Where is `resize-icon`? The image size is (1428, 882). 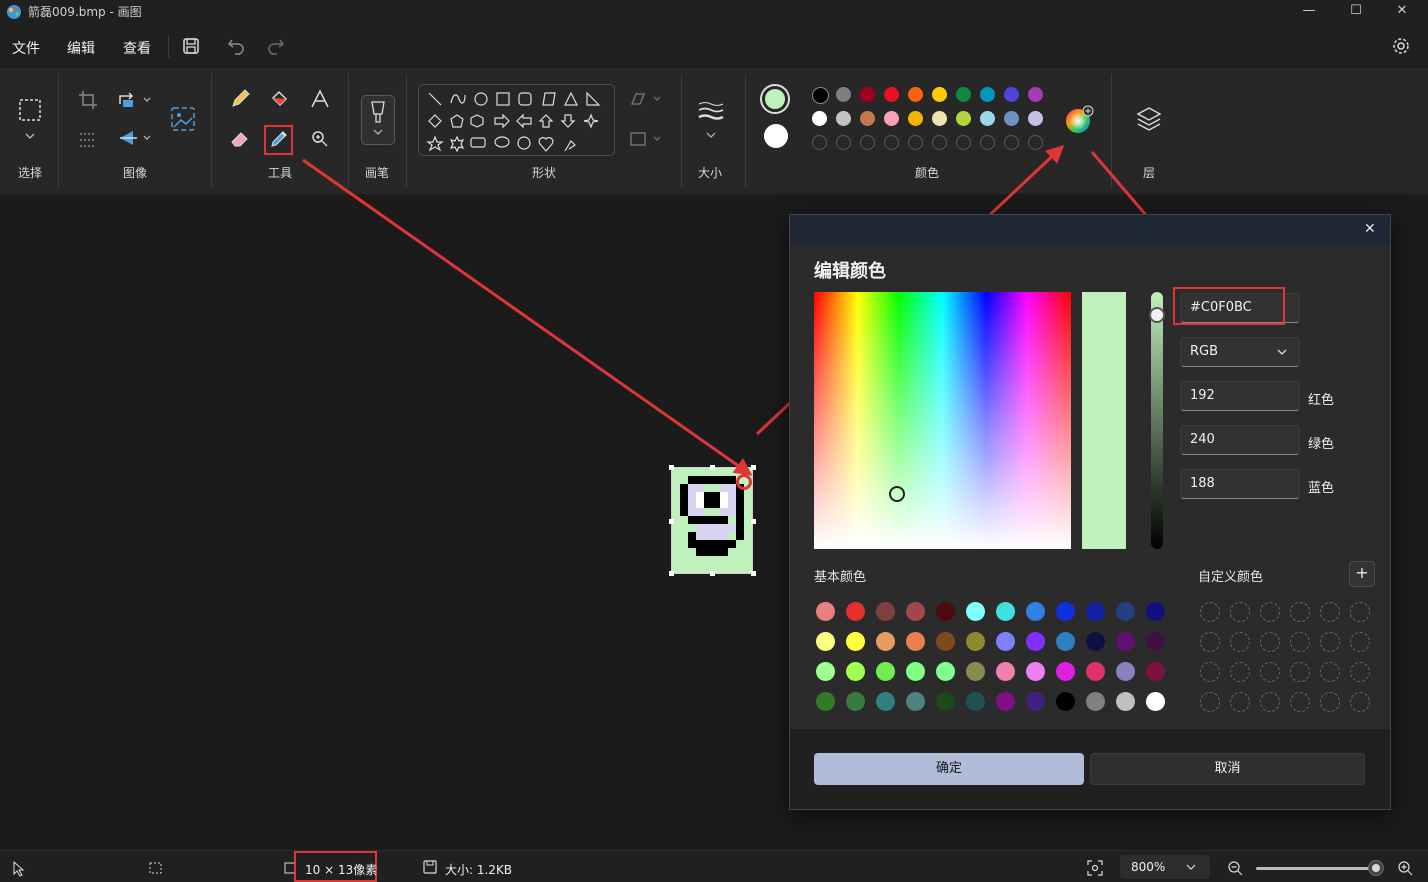 resize-icon is located at coordinates (88, 140).